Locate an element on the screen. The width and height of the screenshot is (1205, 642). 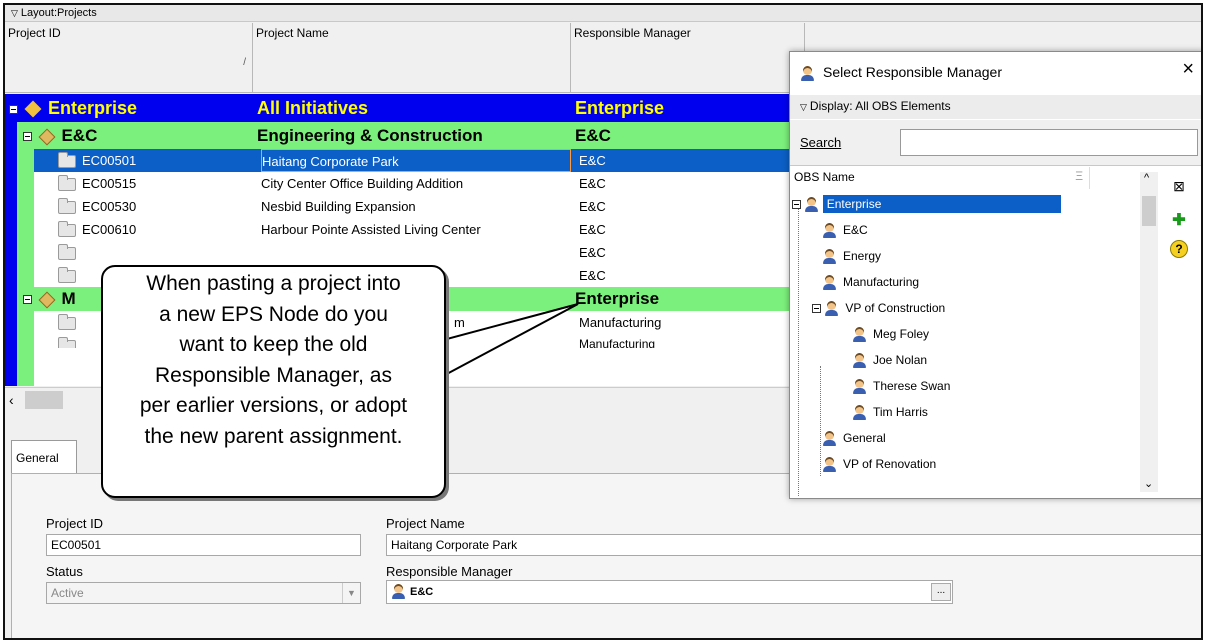
tree-item: Therese Swan is located at coordinates (901, 386).